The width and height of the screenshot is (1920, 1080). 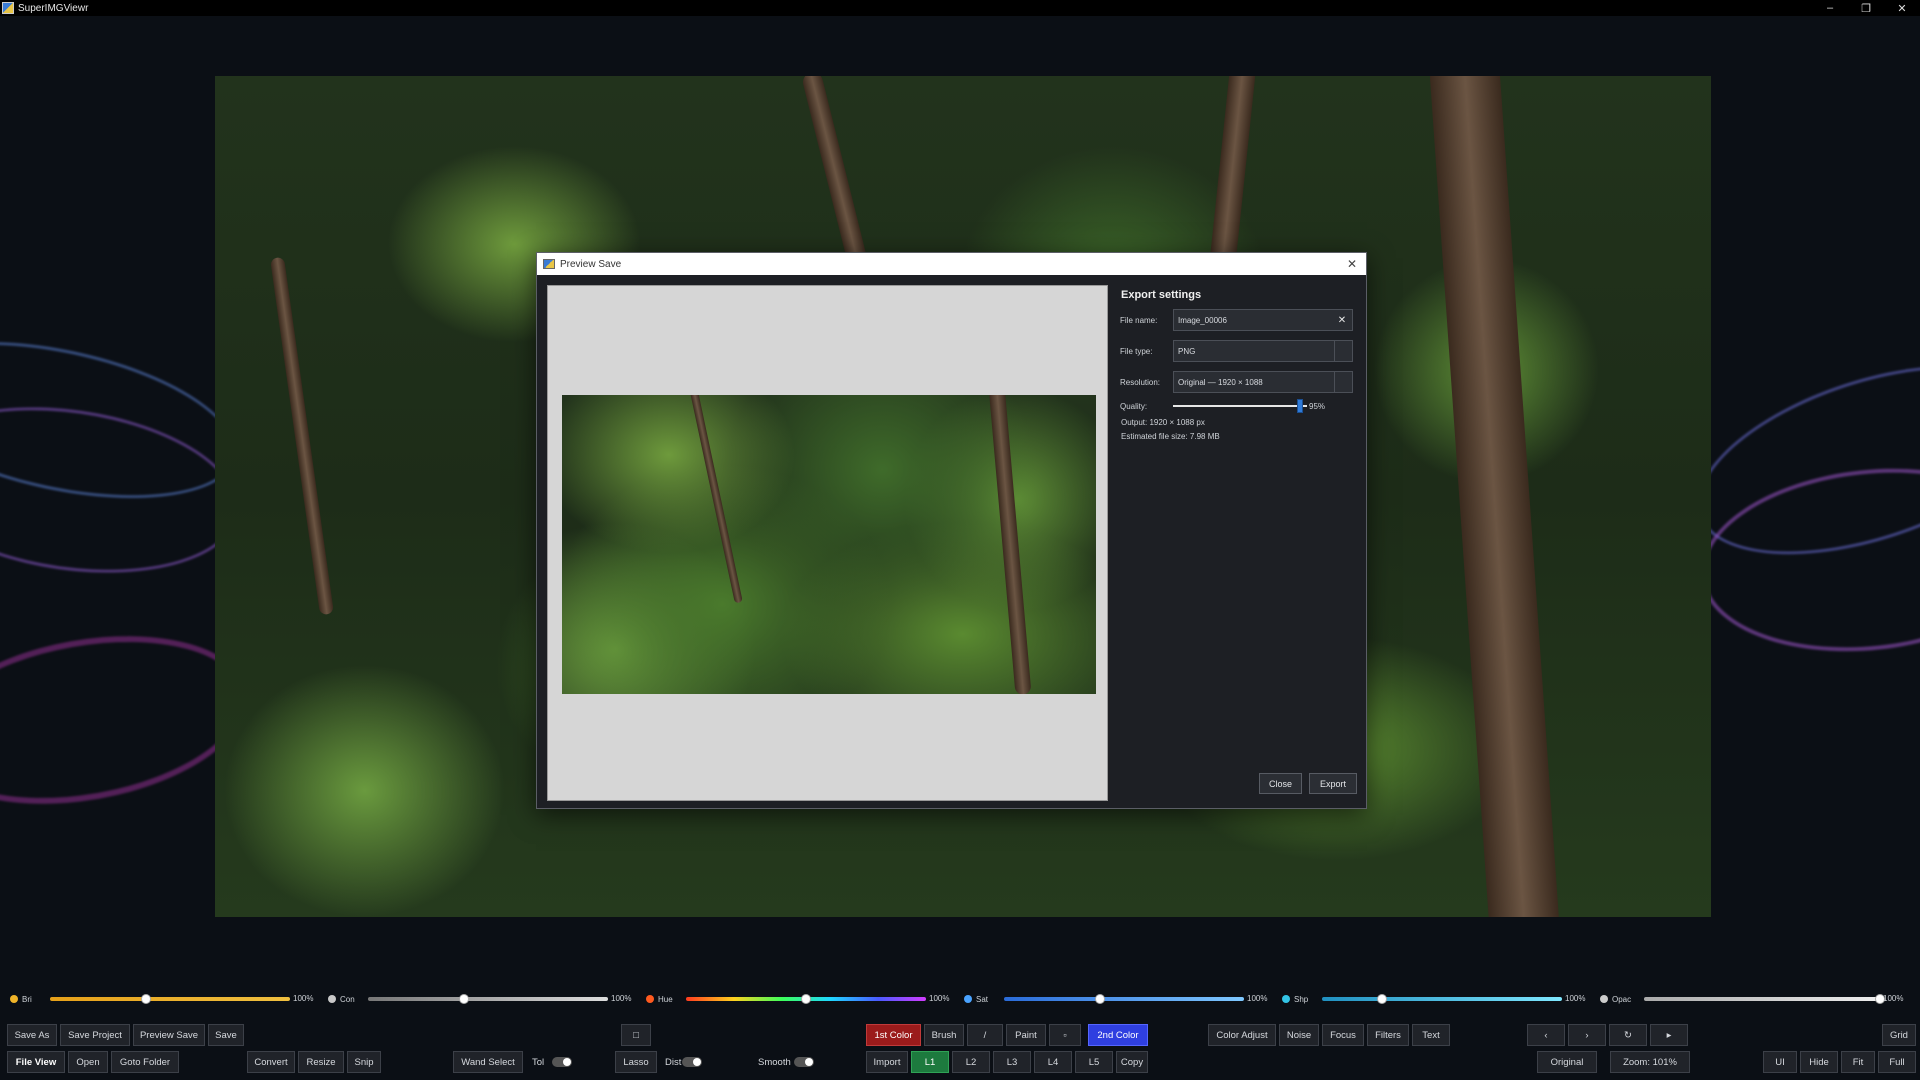 What do you see at coordinates (1094, 1062) in the screenshot?
I see `layer-5-button: L5` at bounding box center [1094, 1062].